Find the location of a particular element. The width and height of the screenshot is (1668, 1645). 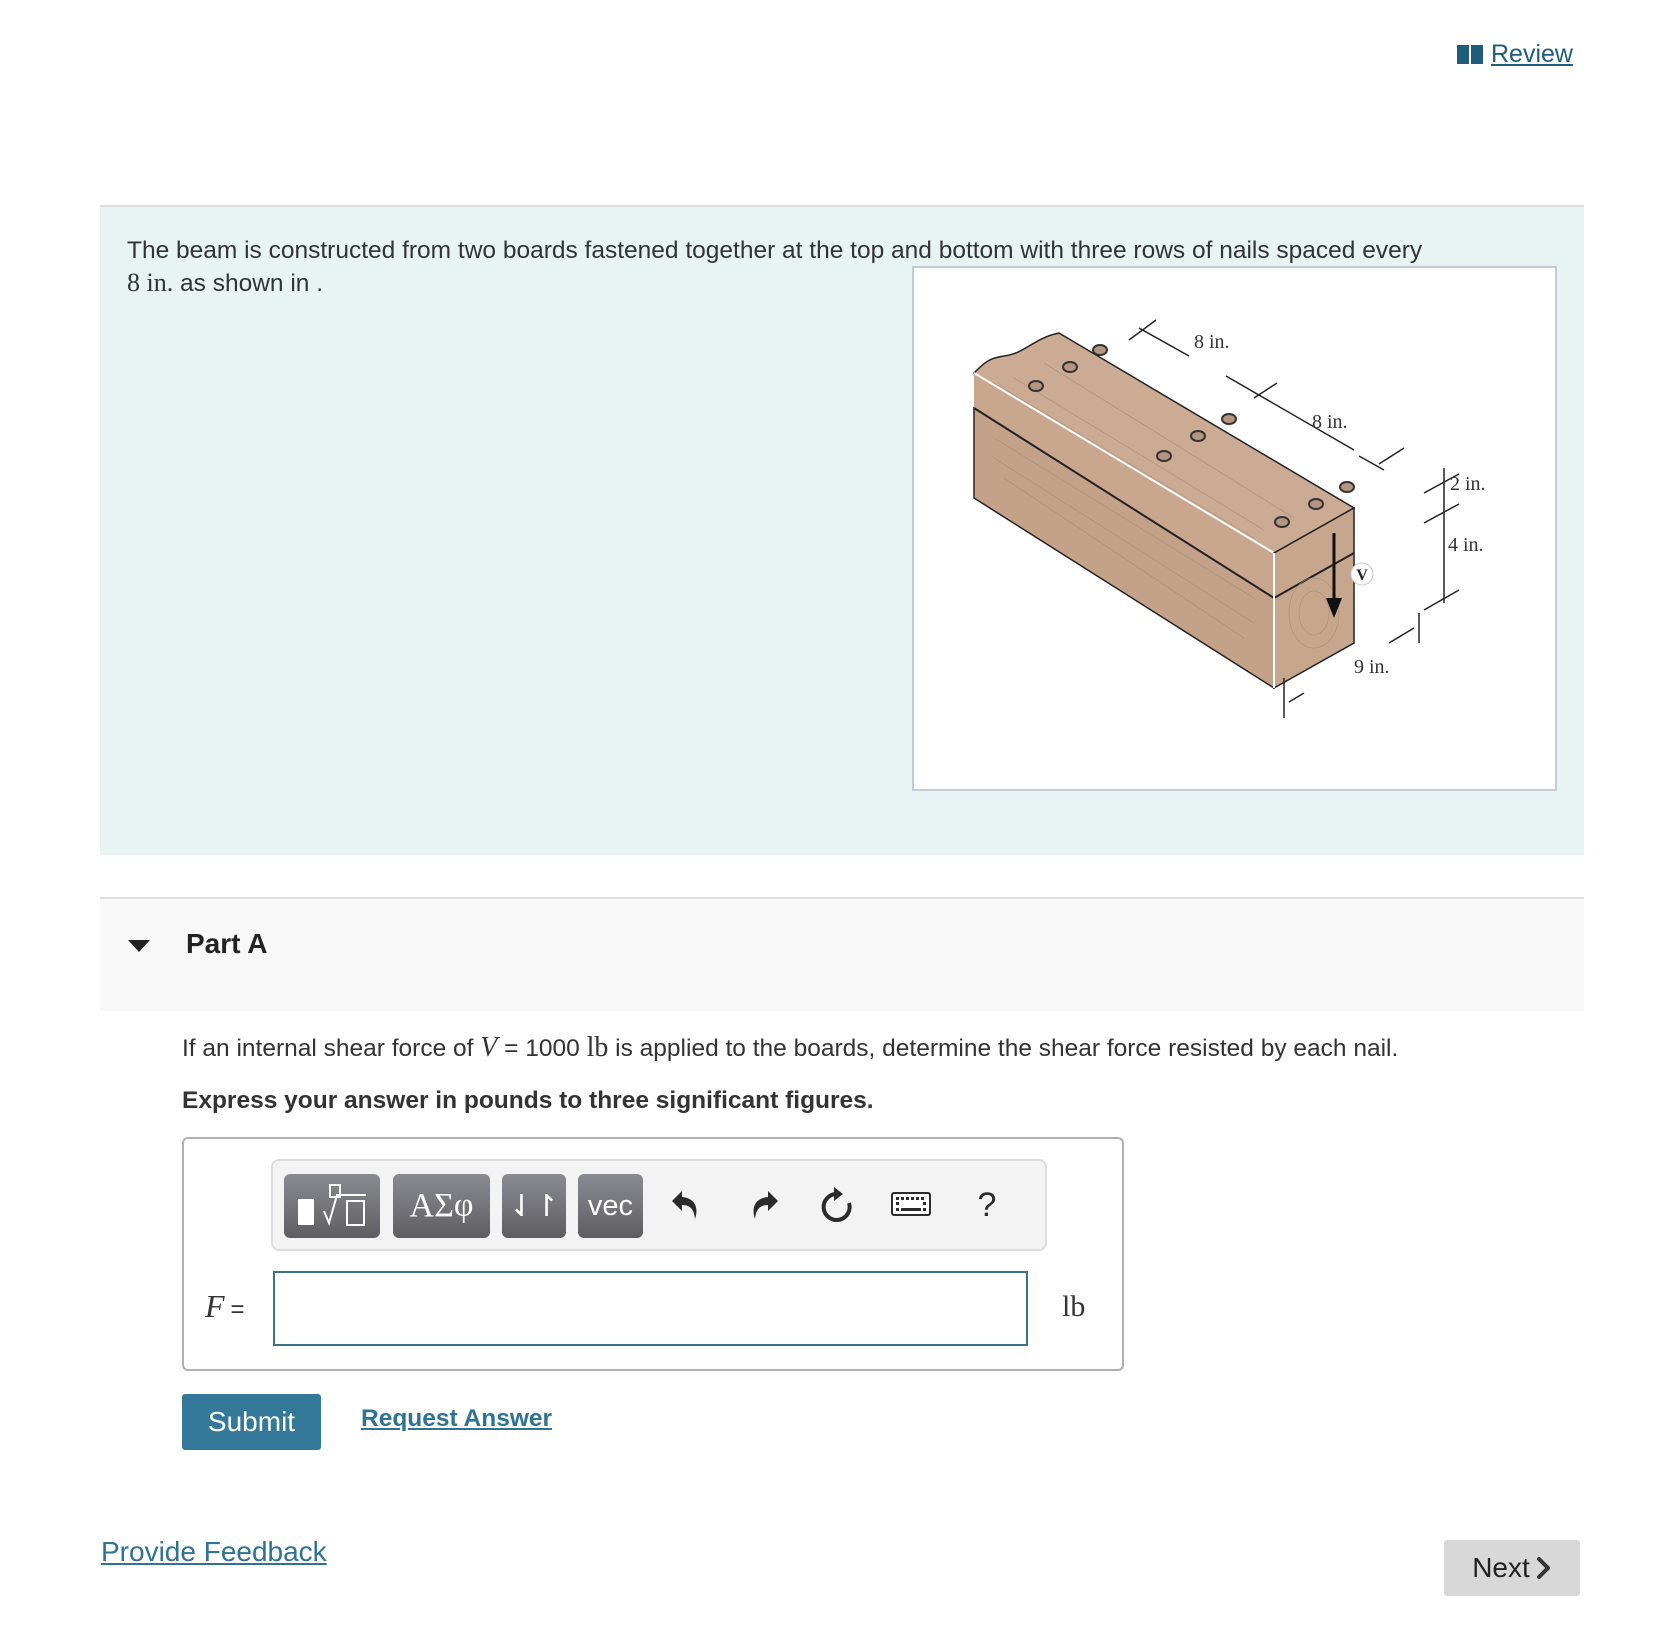

collapse-caret-icon is located at coordinates (139, 946).